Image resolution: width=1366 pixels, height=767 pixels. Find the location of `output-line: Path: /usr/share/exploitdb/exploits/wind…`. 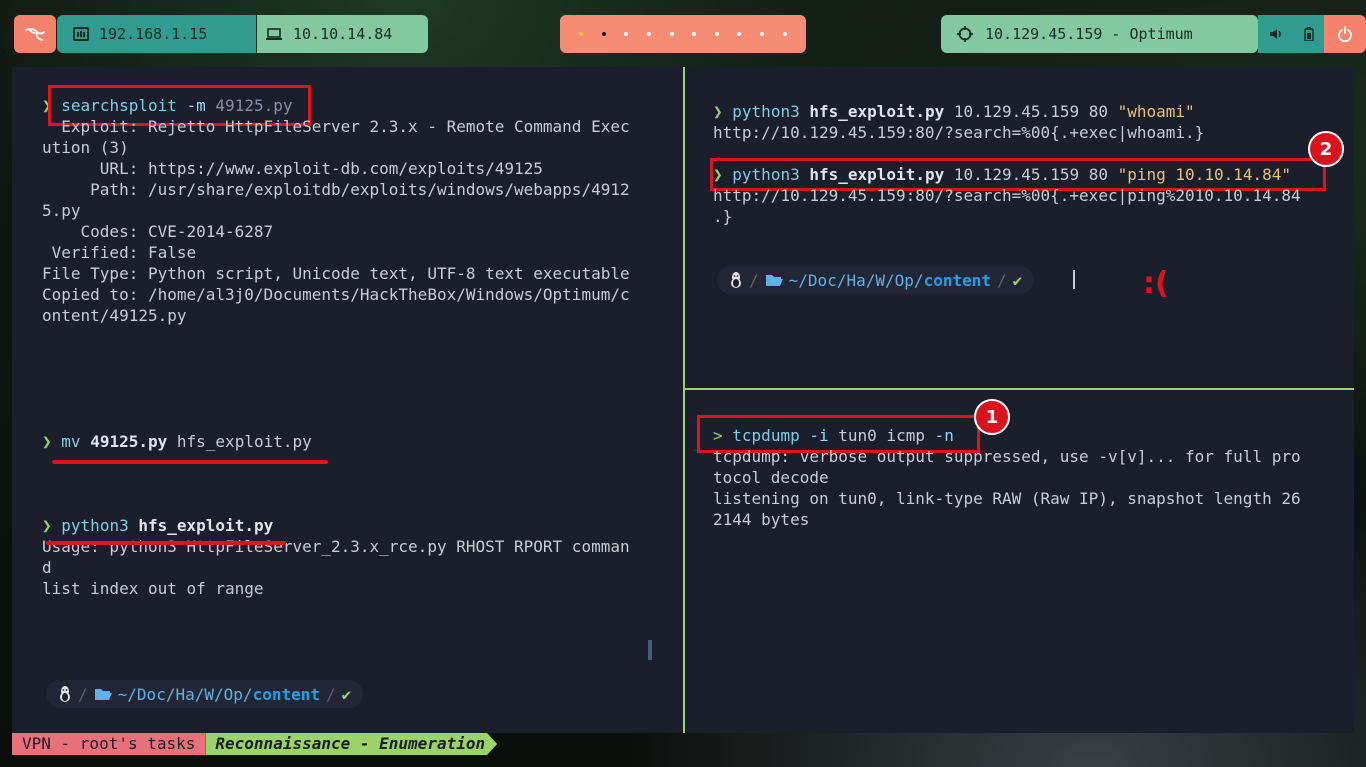

output-line: Path: /usr/share/exploitdb/exploits/wind… is located at coordinates (336, 189).